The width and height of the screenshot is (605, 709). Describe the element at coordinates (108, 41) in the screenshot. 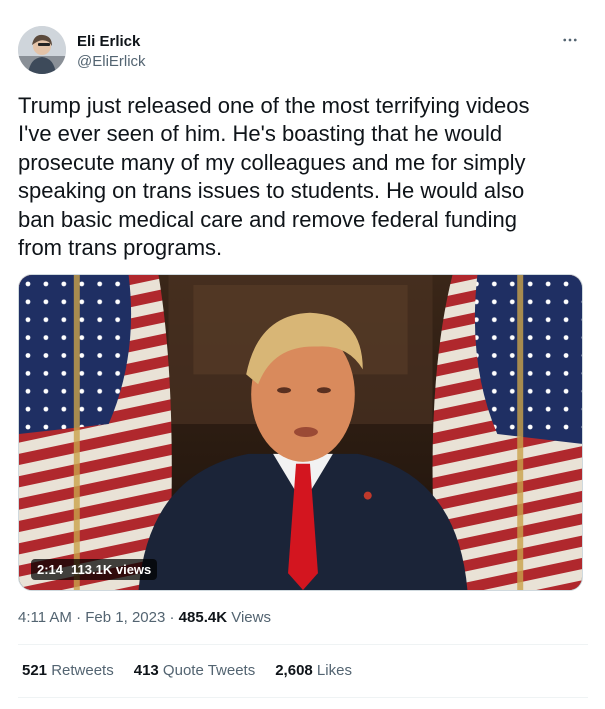

I see `author-name: Eli Erlick` at that location.